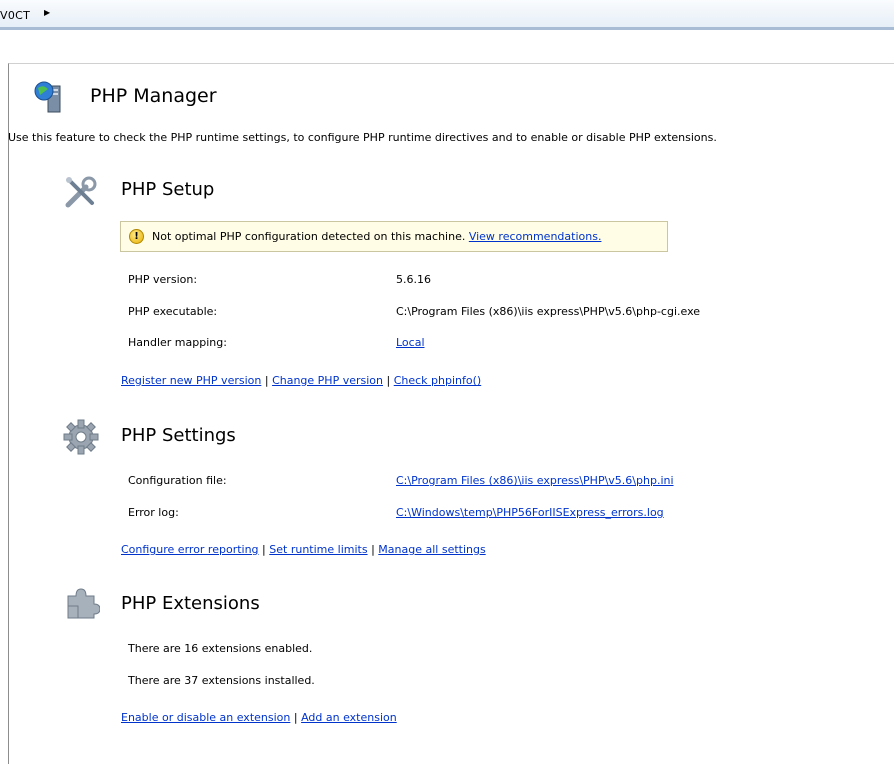 The image size is (894, 764). What do you see at coordinates (220, 648) in the screenshot?
I see `extensions-enabled-text: There are 16 extensions enabled.` at bounding box center [220, 648].